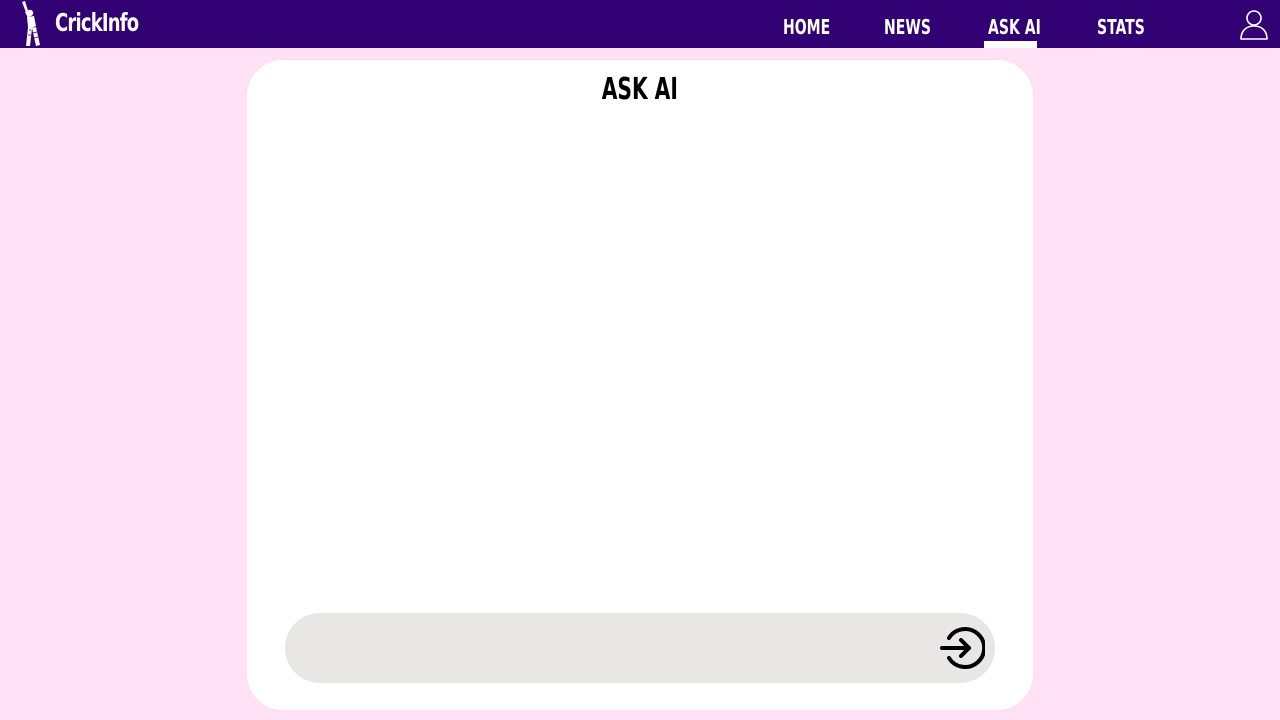 Image resolution: width=1280 pixels, height=720 pixels. What do you see at coordinates (907, 27) in the screenshot?
I see `nav-news: NEWS` at bounding box center [907, 27].